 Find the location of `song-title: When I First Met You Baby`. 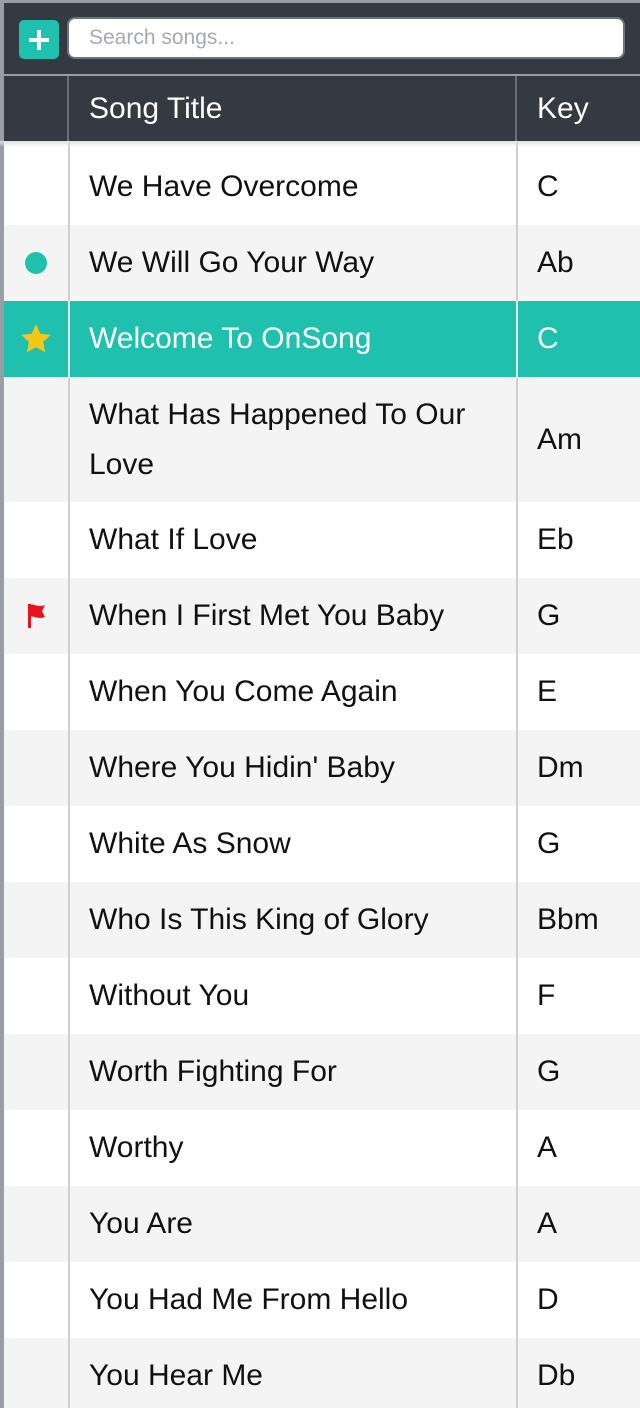

song-title: When I First Met You Baby is located at coordinates (294, 616).